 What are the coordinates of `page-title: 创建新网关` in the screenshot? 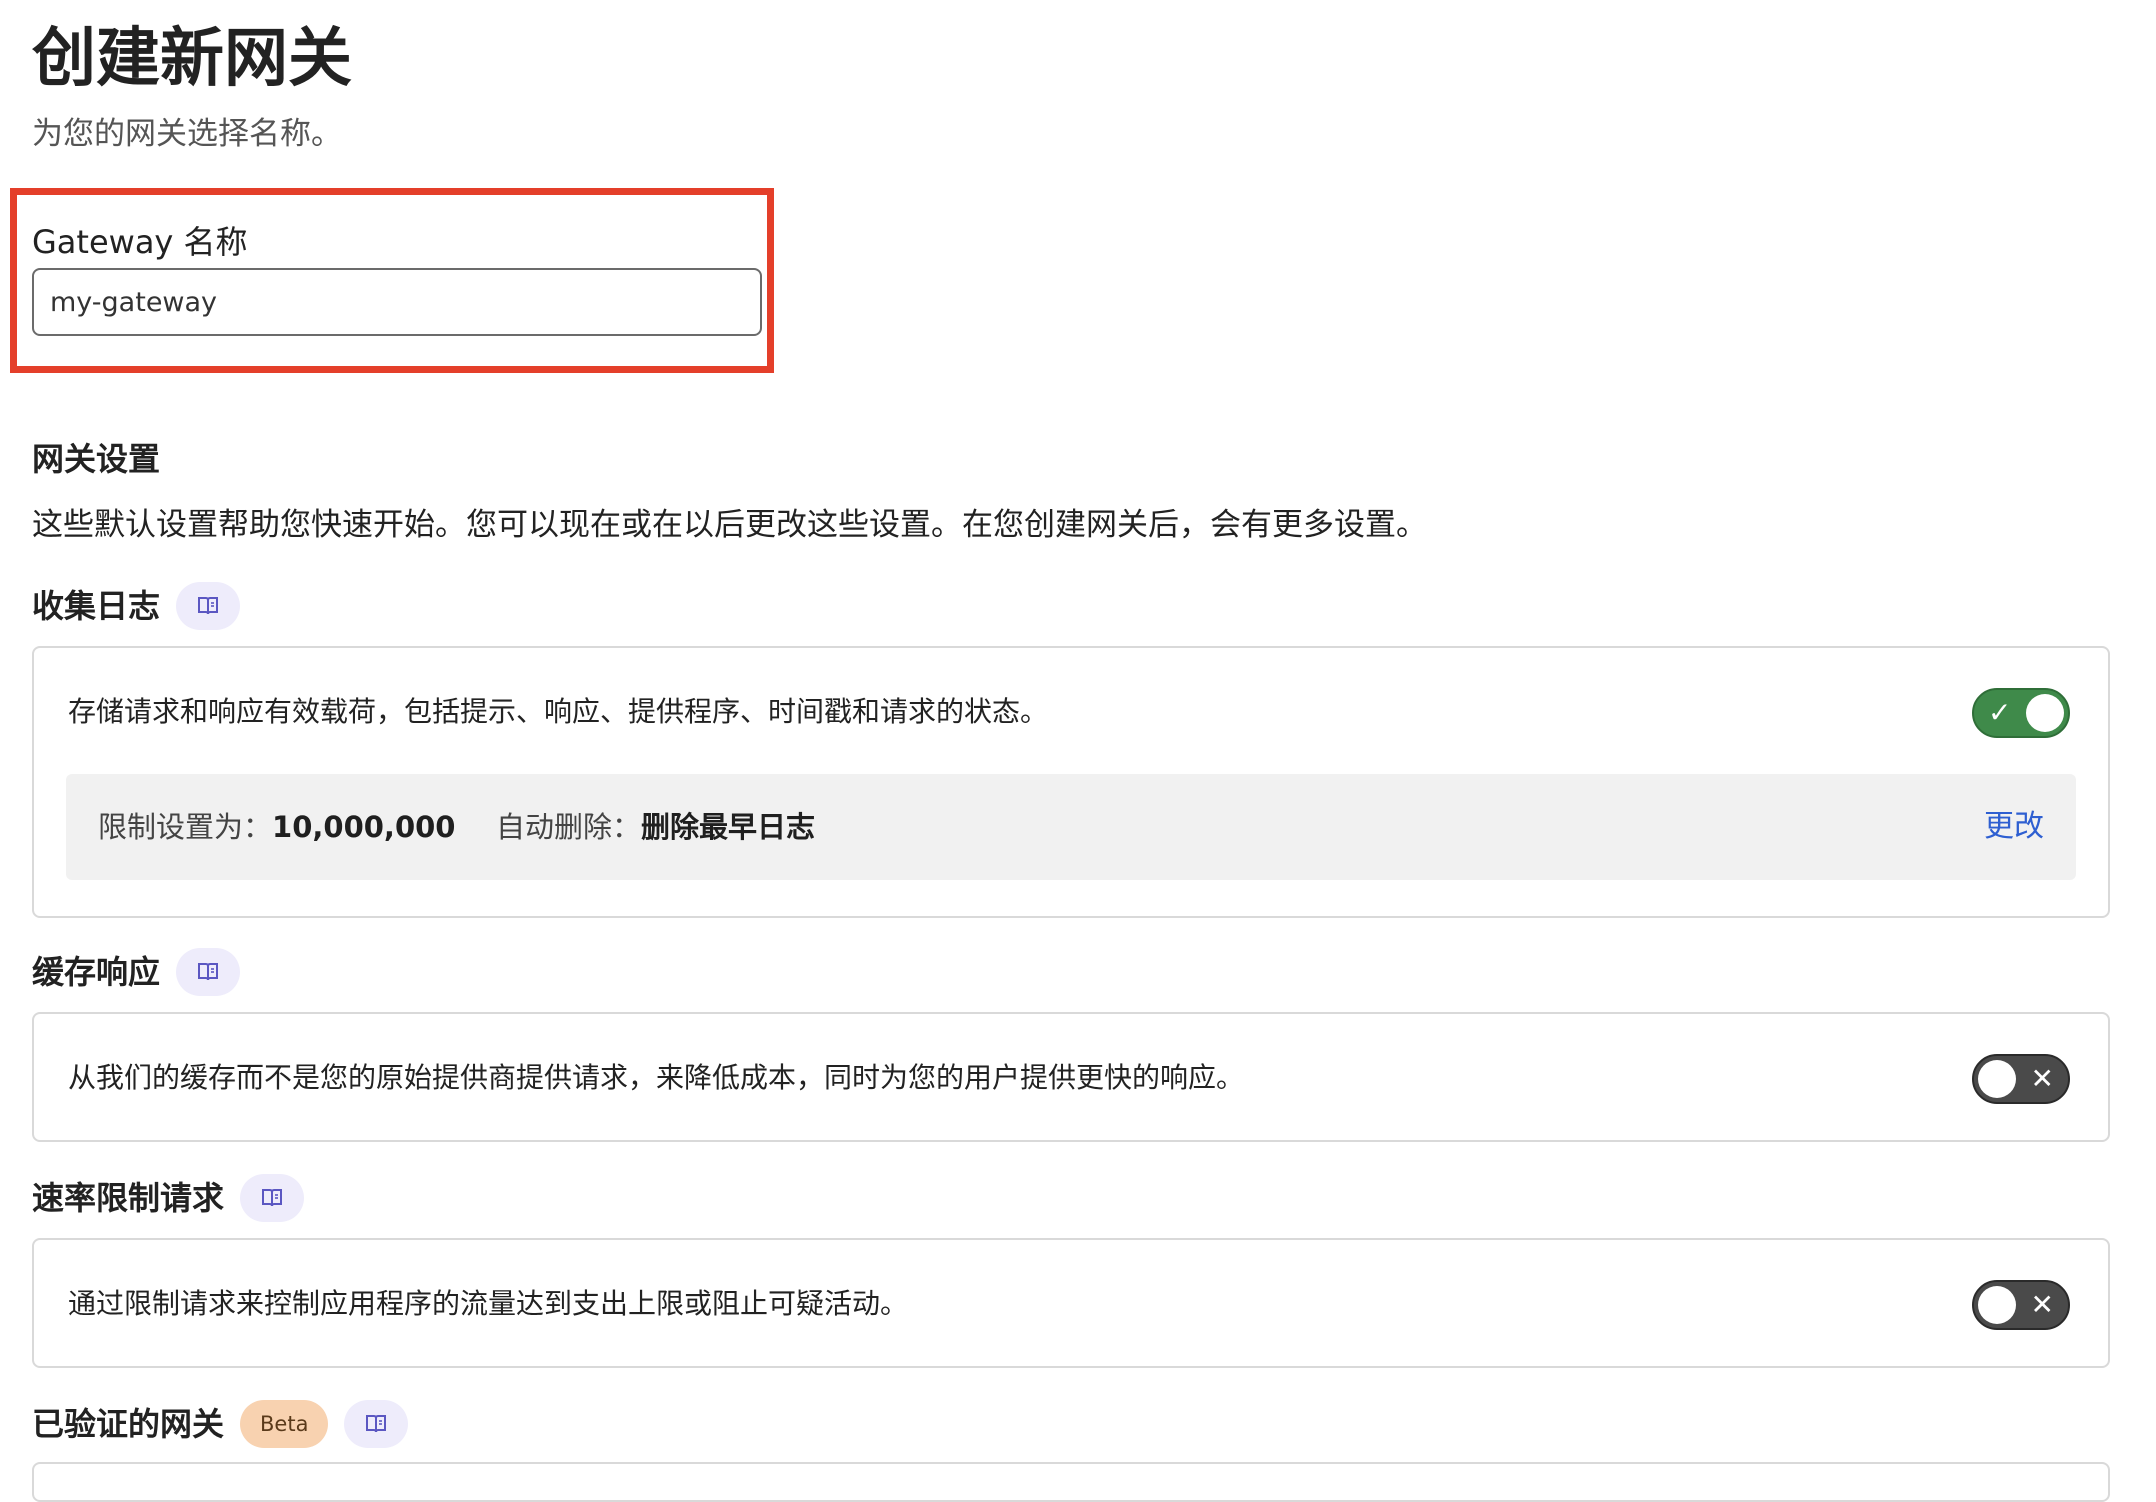 It's located at (192, 59).